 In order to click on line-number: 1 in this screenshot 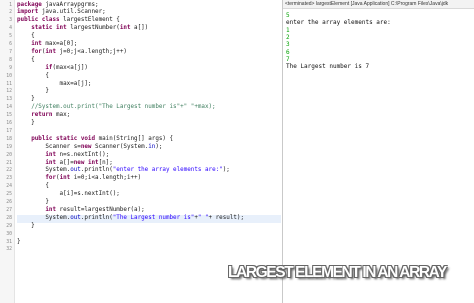, I will do `click(10, 5)`.